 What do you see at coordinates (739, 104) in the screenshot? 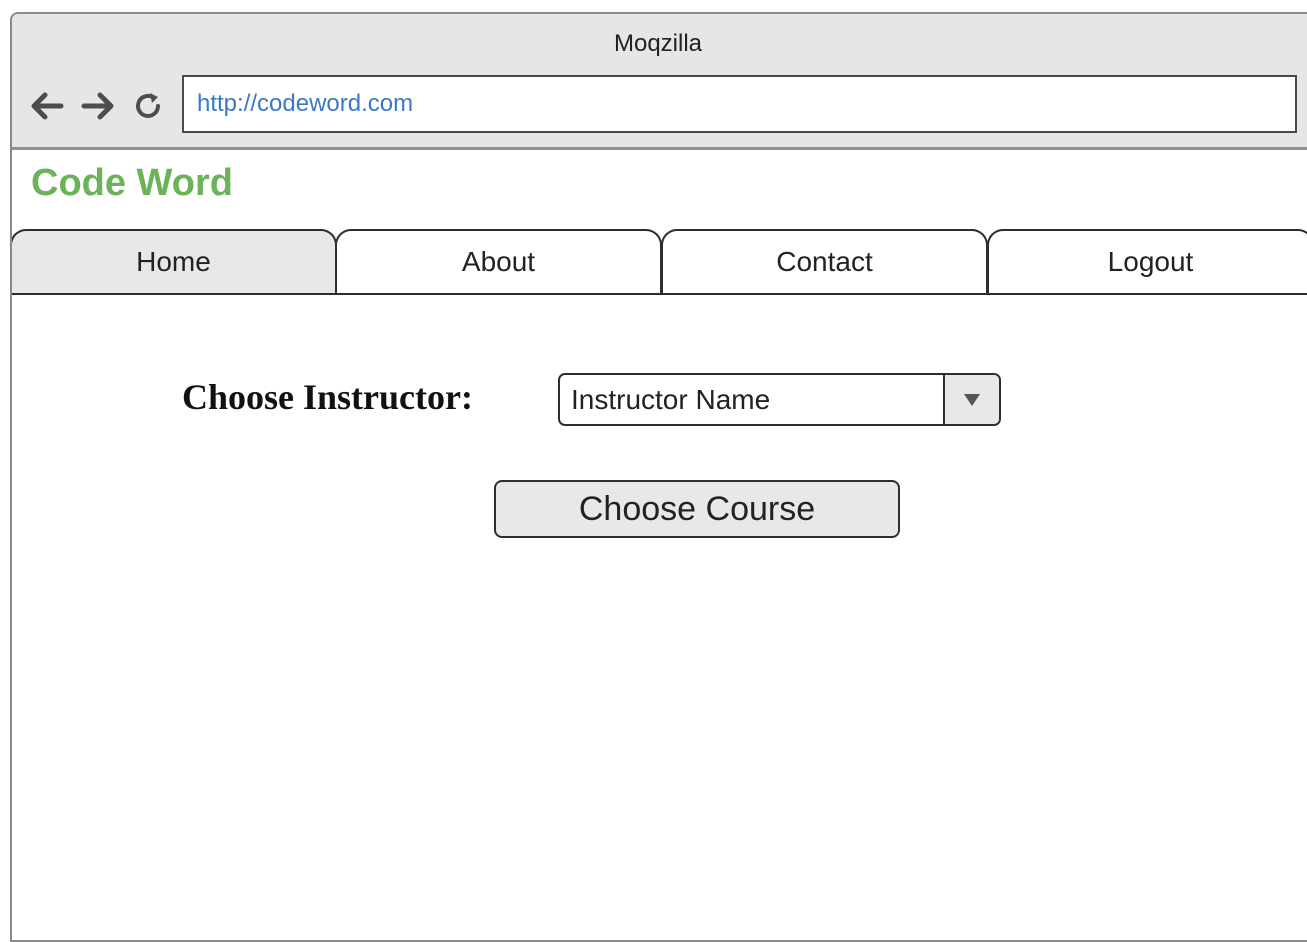
I see `address-bar: http://codeword.com` at bounding box center [739, 104].